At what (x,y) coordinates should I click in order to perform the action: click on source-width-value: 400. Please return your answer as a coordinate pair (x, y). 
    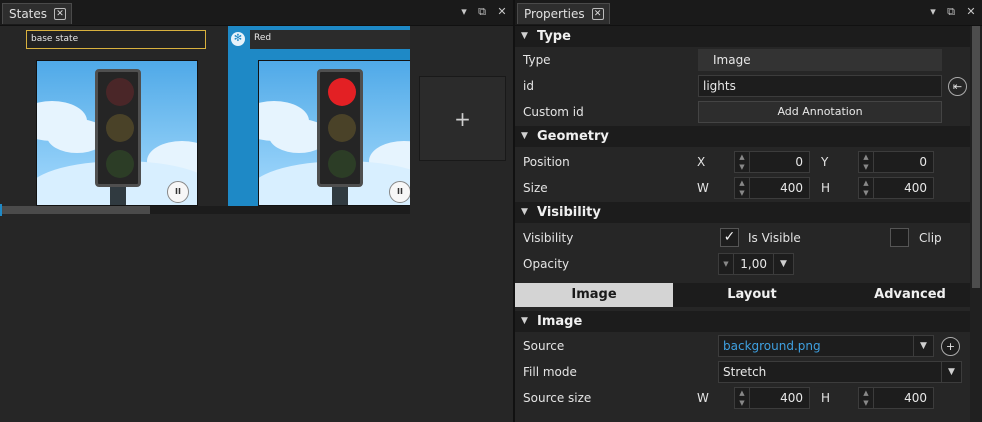
    Looking at the image, I should click on (791, 398).